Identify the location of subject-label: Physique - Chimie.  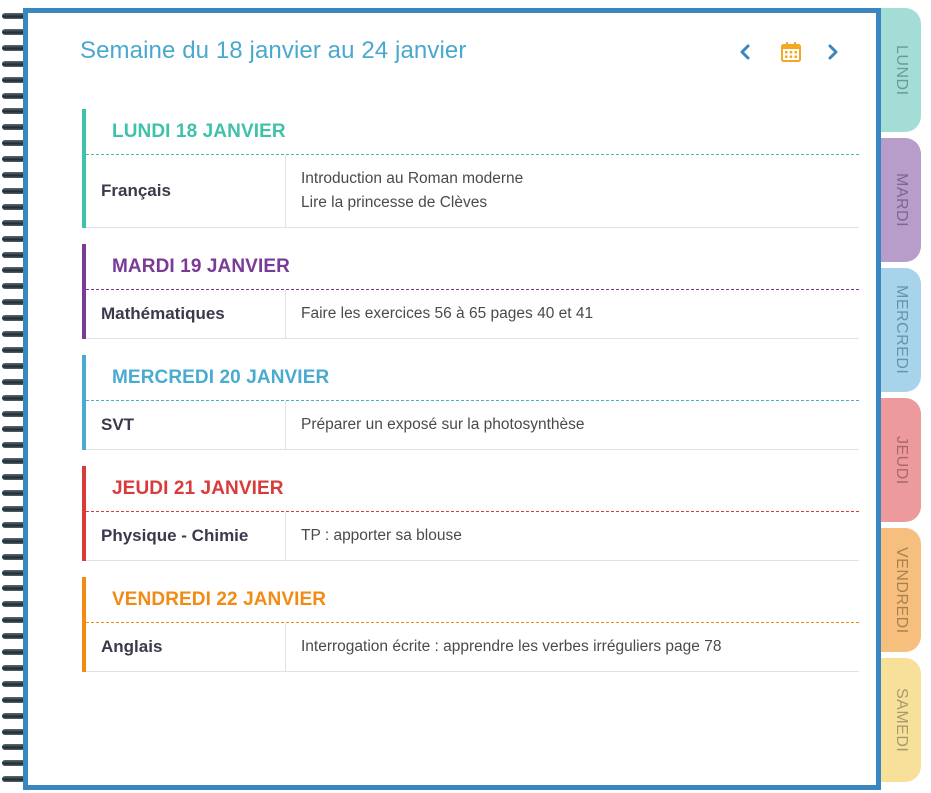
(186, 536).